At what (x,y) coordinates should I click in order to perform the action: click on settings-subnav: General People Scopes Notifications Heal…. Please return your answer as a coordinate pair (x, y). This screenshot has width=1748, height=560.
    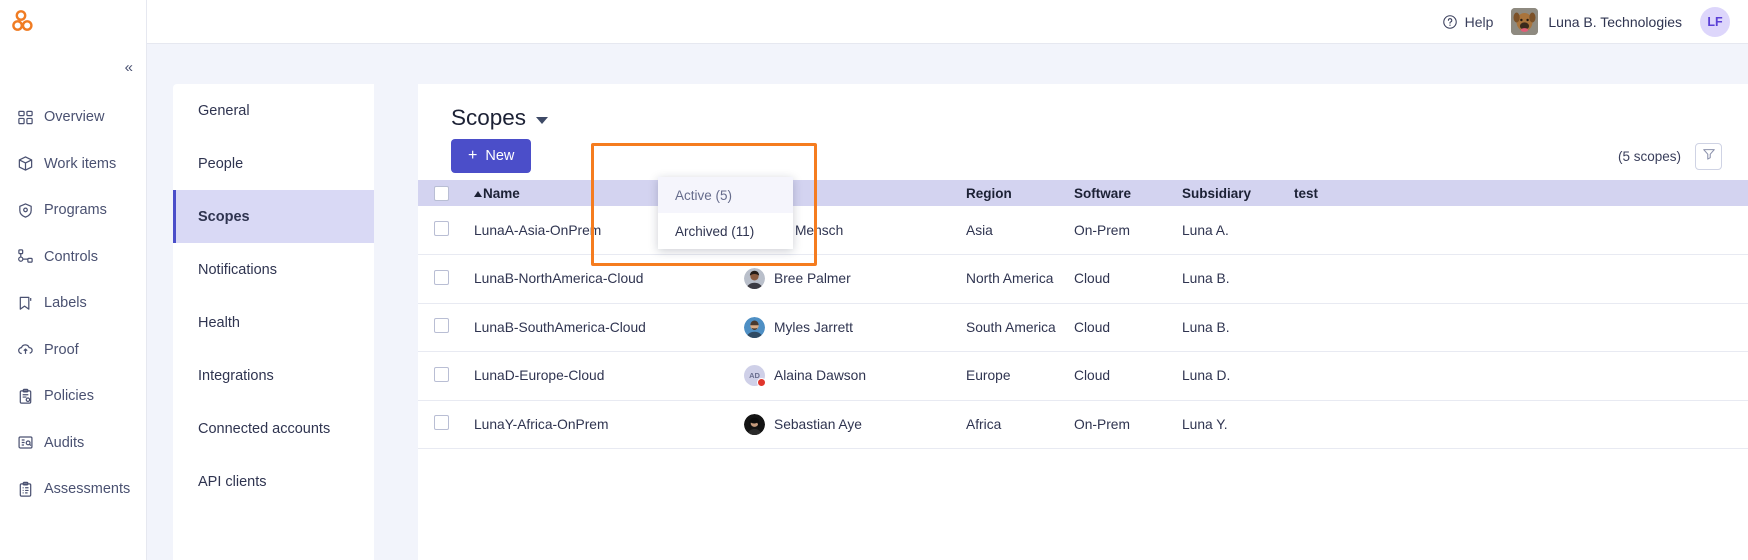
    Looking at the image, I should click on (273, 322).